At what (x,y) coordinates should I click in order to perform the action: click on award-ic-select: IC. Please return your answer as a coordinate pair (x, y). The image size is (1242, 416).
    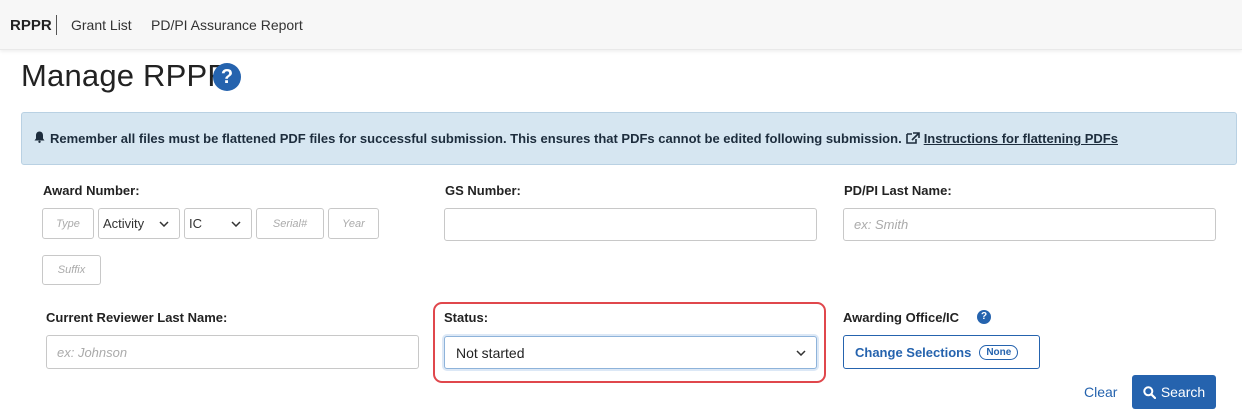
    Looking at the image, I should click on (218, 223).